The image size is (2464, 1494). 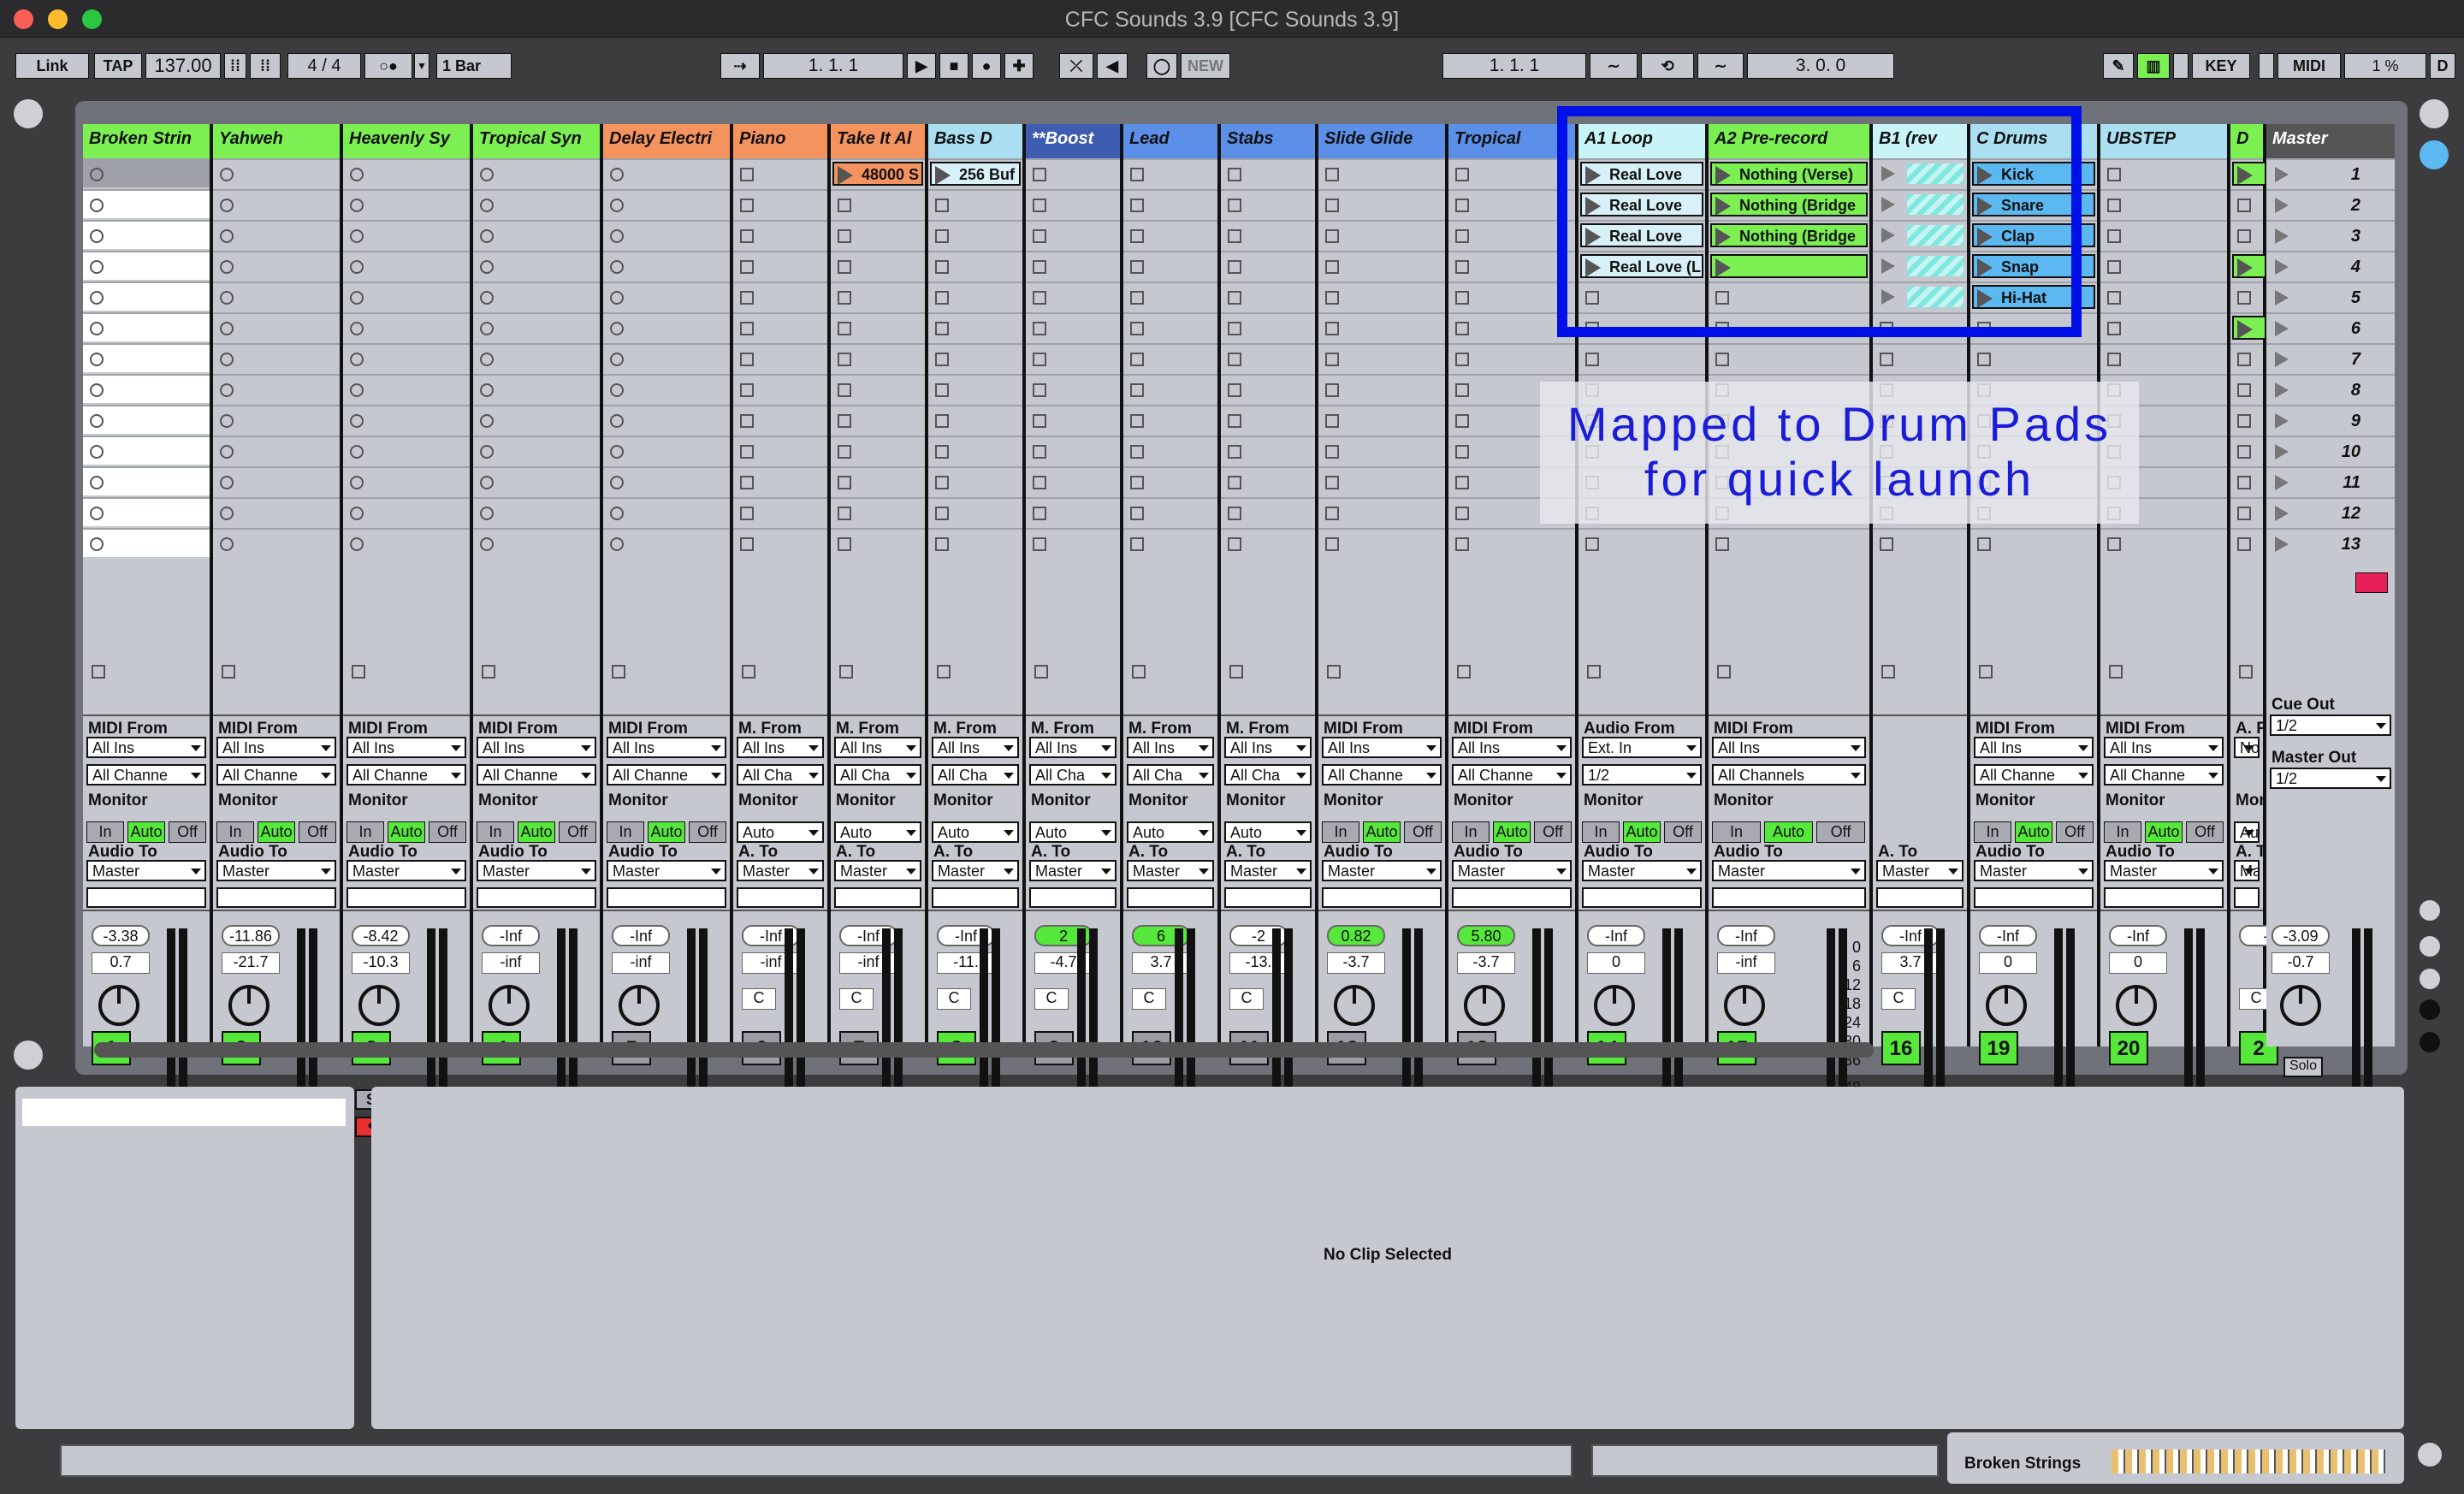 What do you see at coordinates (878, 172) in the screenshot?
I see `clip-slot: 48000 S` at bounding box center [878, 172].